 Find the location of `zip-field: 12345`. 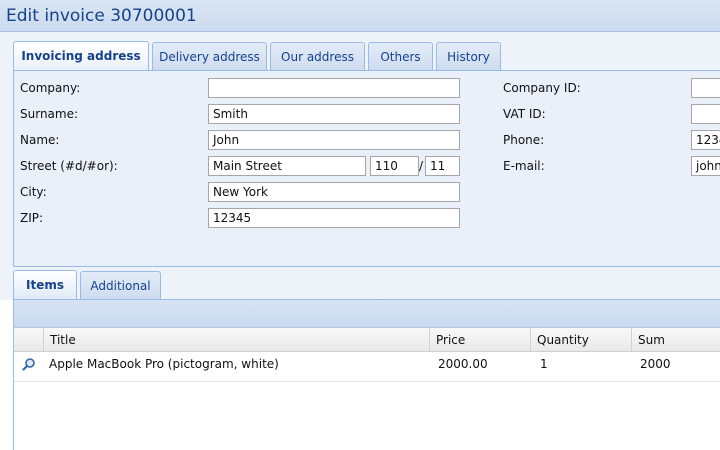

zip-field: 12345 is located at coordinates (334, 218).